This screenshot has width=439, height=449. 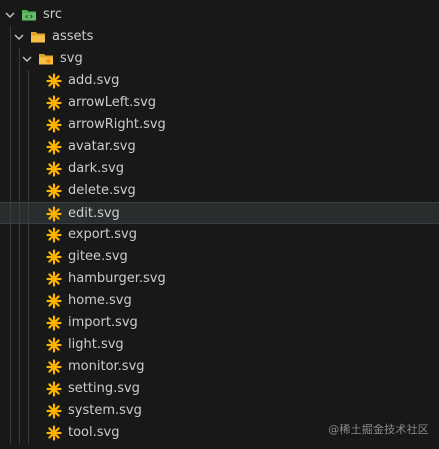 What do you see at coordinates (52, 14) in the screenshot?
I see `tree-folder-label: src` at bounding box center [52, 14].